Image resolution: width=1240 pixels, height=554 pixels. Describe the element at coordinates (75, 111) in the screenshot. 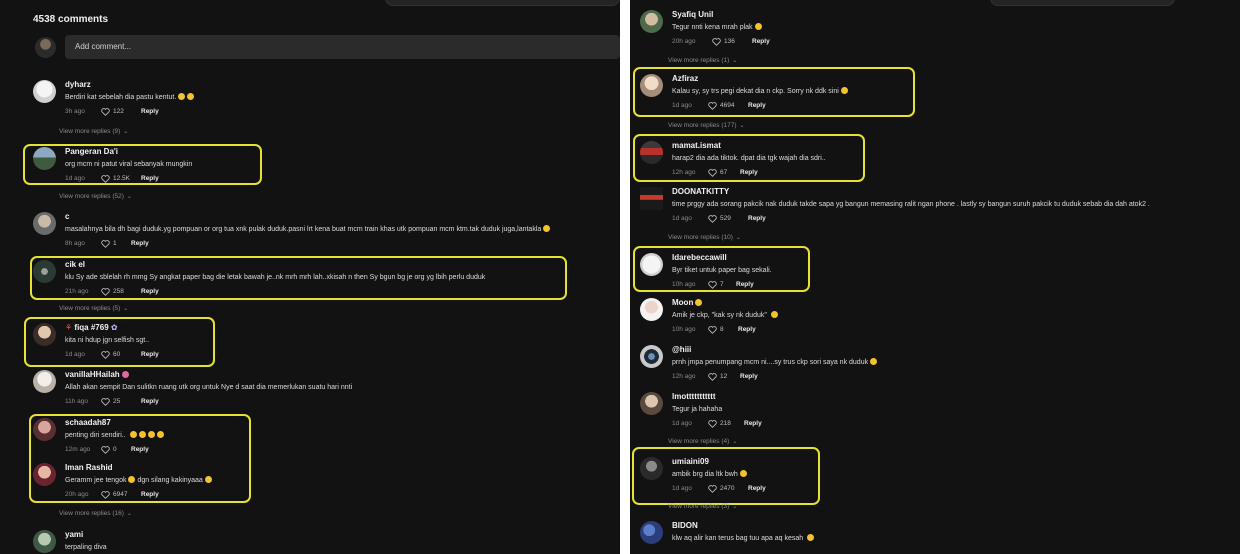

I see `comment-time: 3h ago` at that location.